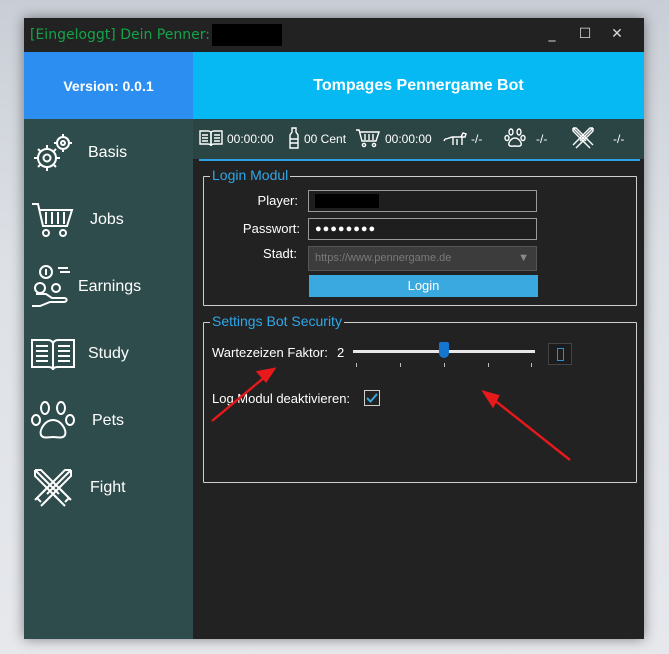 This screenshot has width=669, height=654. Describe the element at coordinates (239, 398) in the screenshot. I see `arrow-left` at that location.